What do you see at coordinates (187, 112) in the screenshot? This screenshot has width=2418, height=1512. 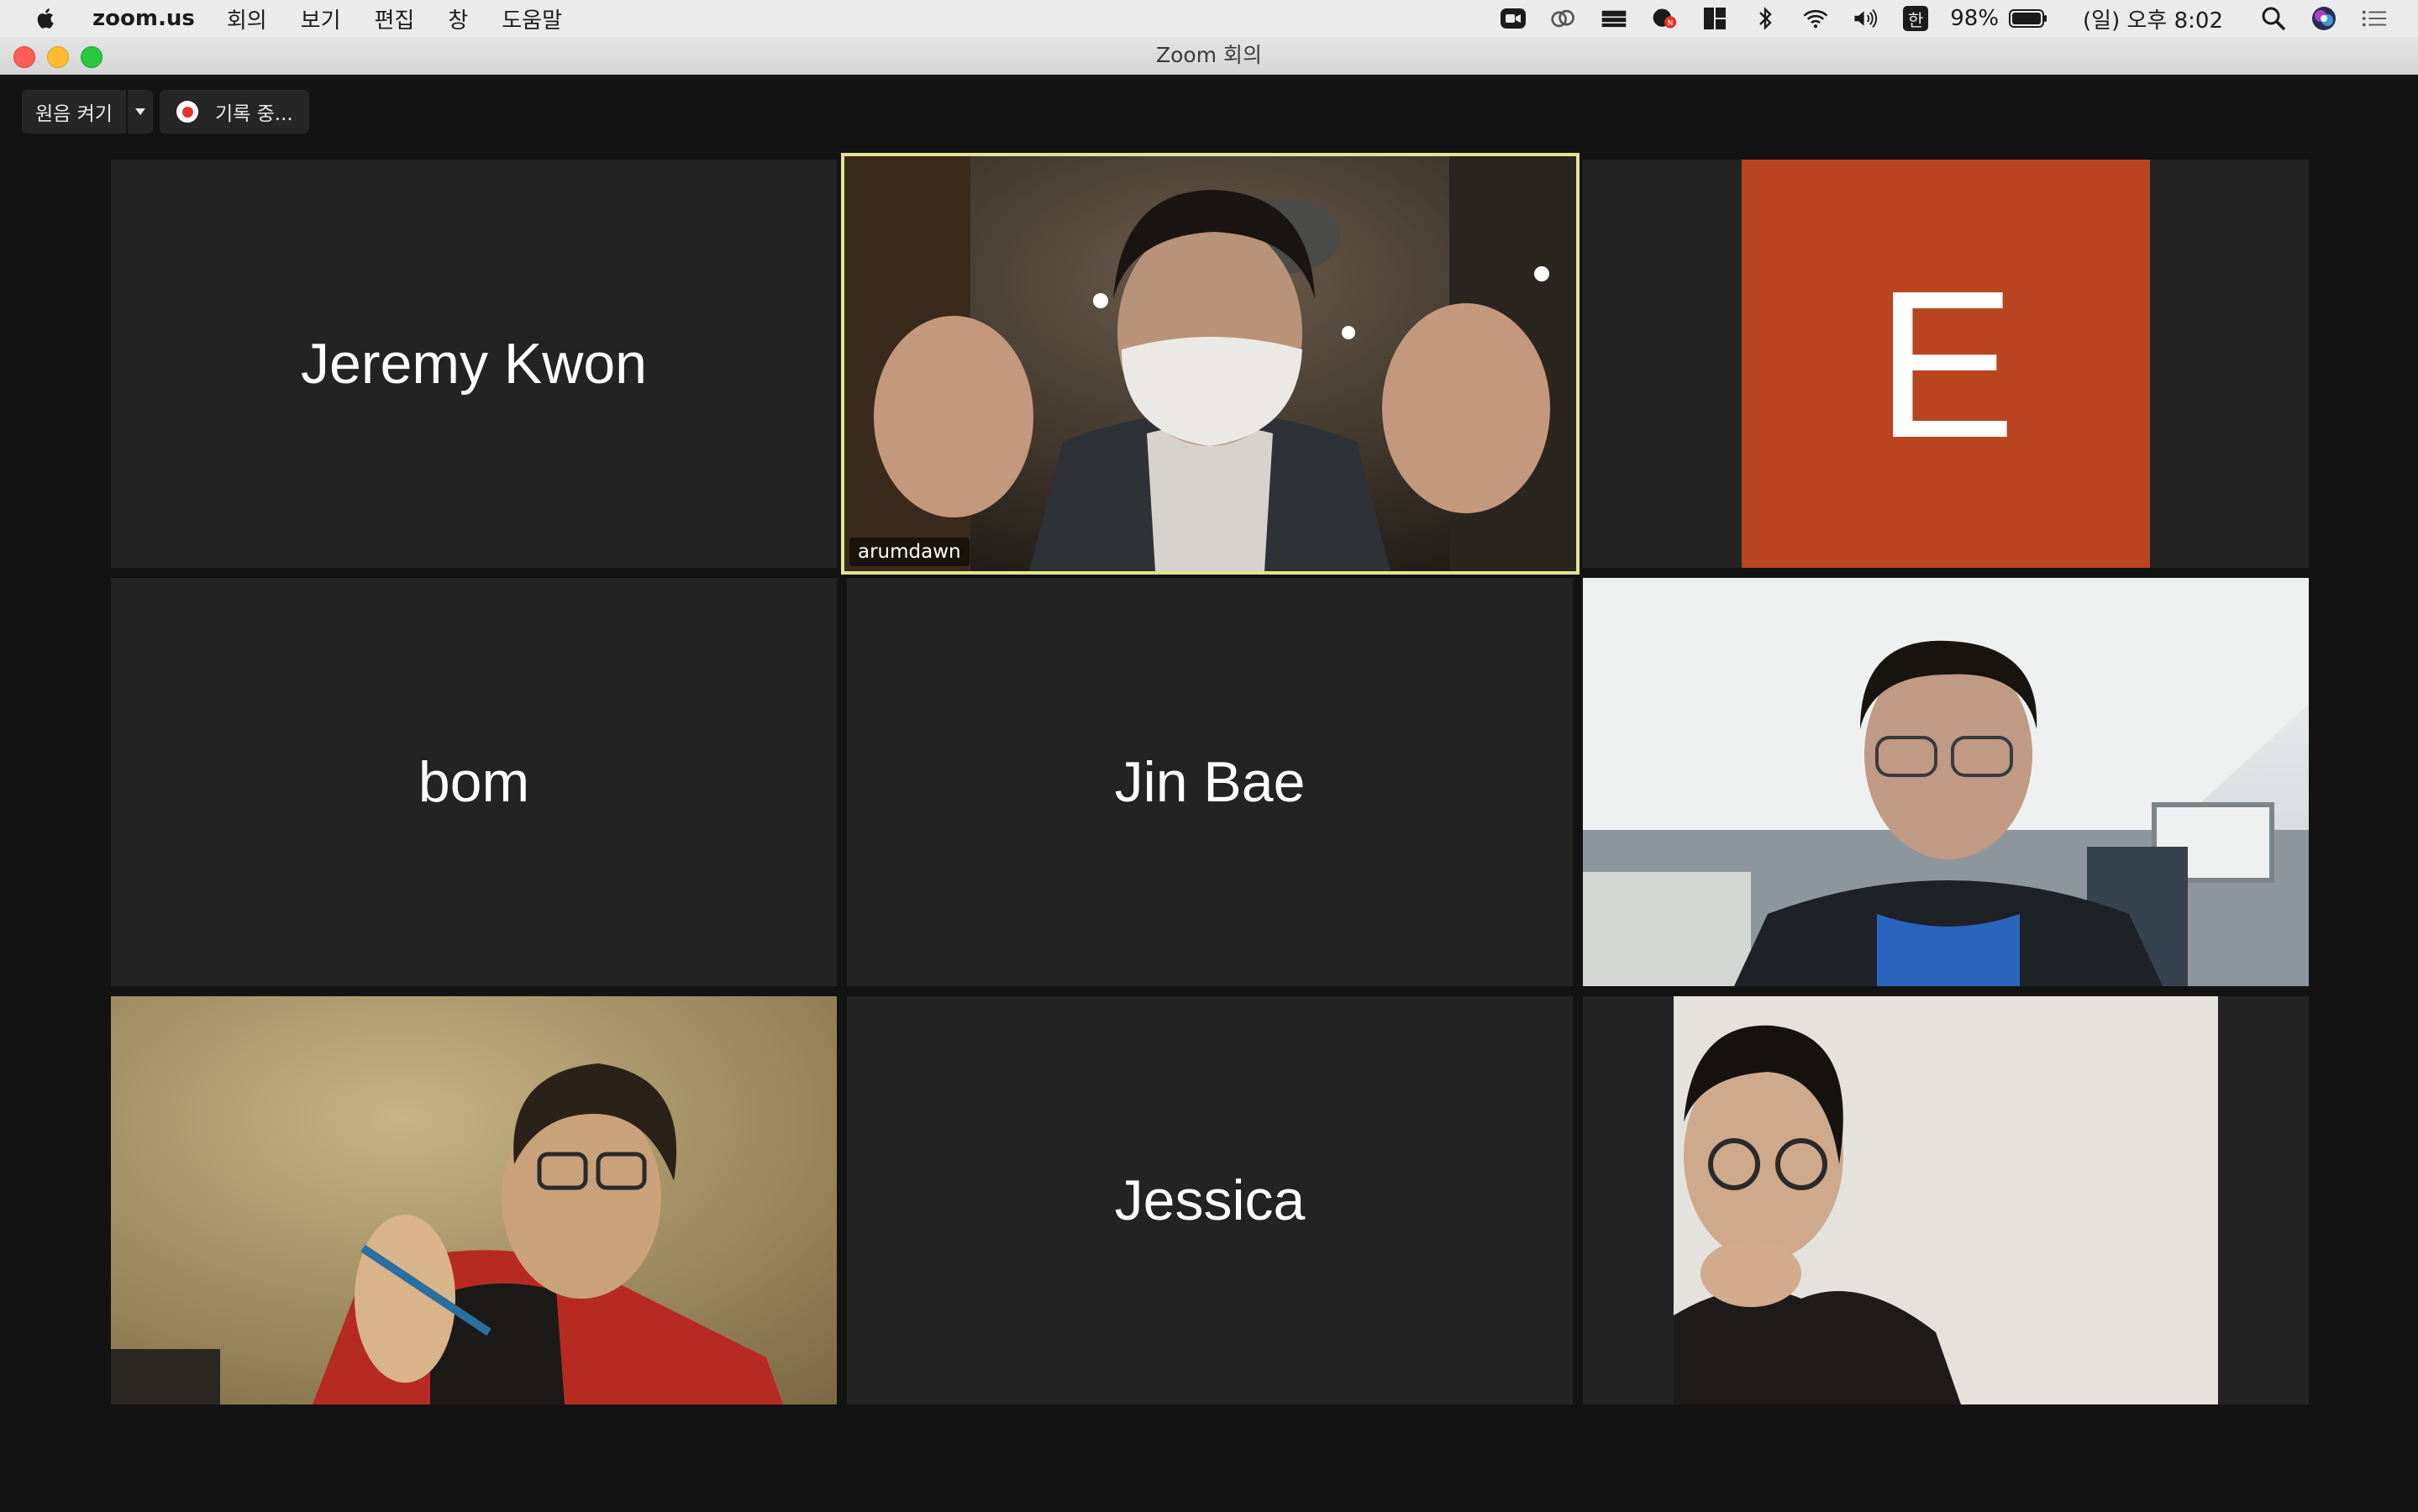 I see `record-icon` at bounding box center [187, 112].